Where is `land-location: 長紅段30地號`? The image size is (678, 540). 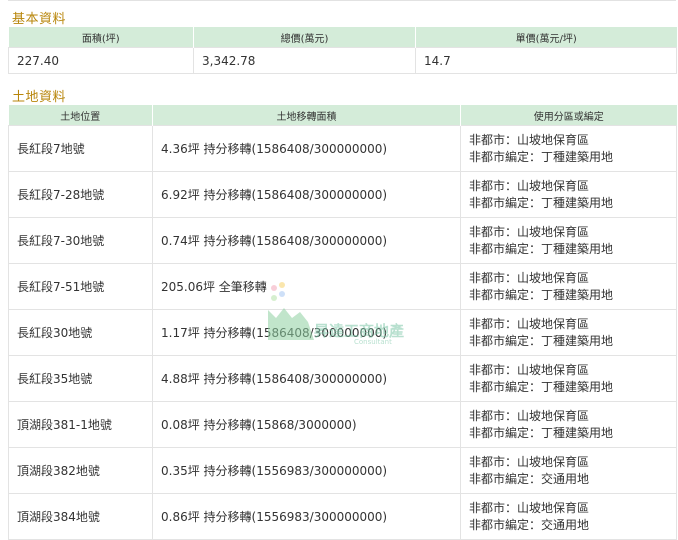
land-location: 長紅段30地號 is located at coordinates (80, 332).